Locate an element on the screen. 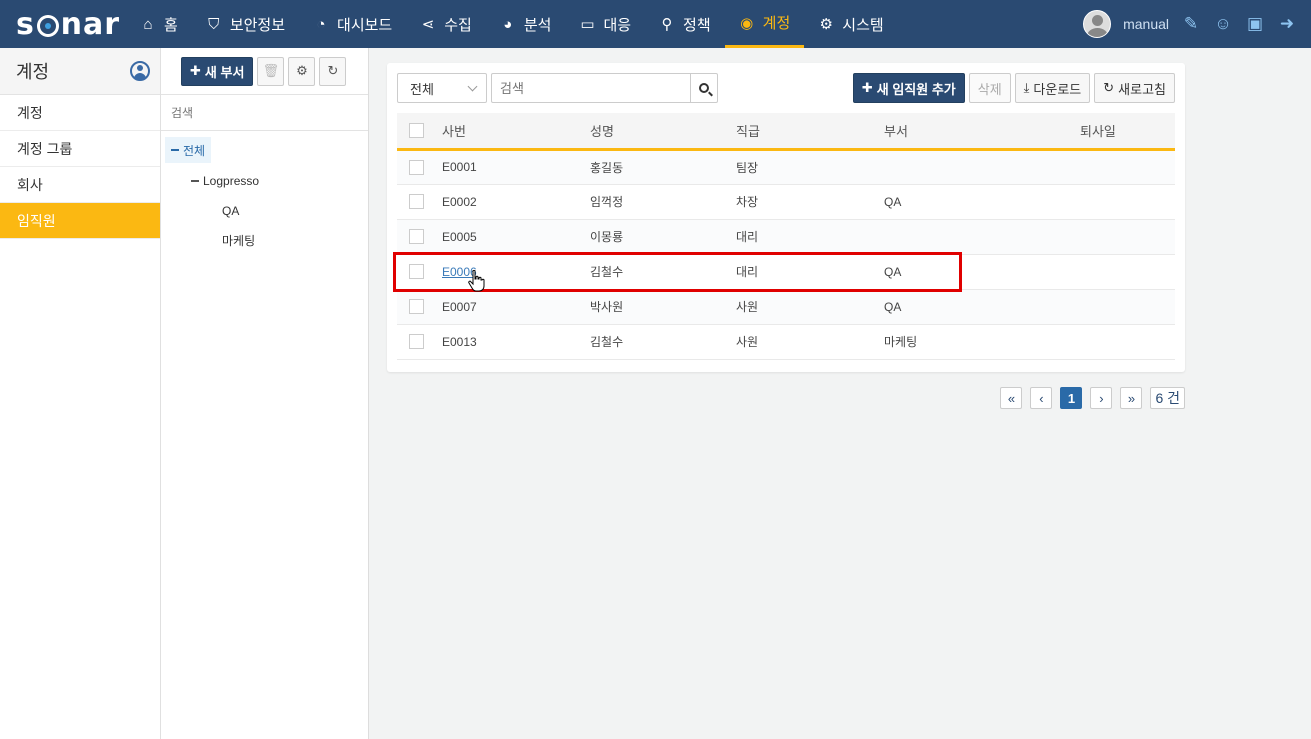 The width and height of the screenshot is (1311, 739). table-row: E0002 임꺽정 차장 QA is located at coordinates (786, 202).